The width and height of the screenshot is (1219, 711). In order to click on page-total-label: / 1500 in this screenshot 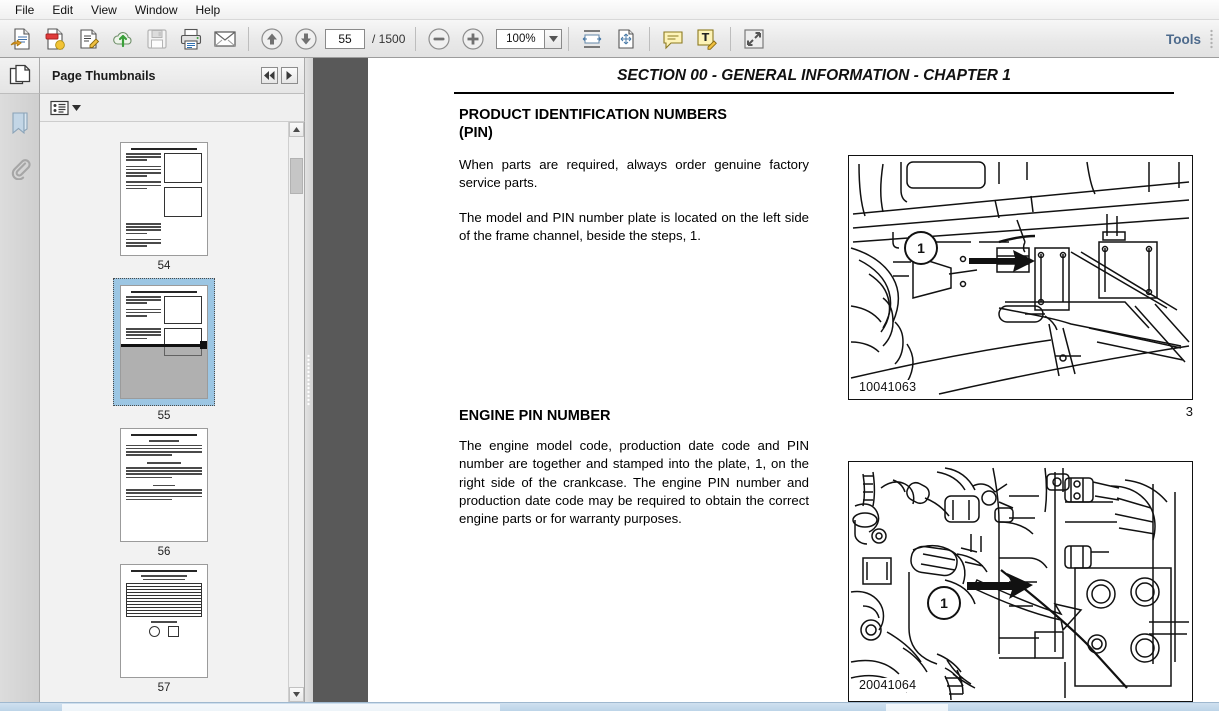, I will do `click(389, 38)`.